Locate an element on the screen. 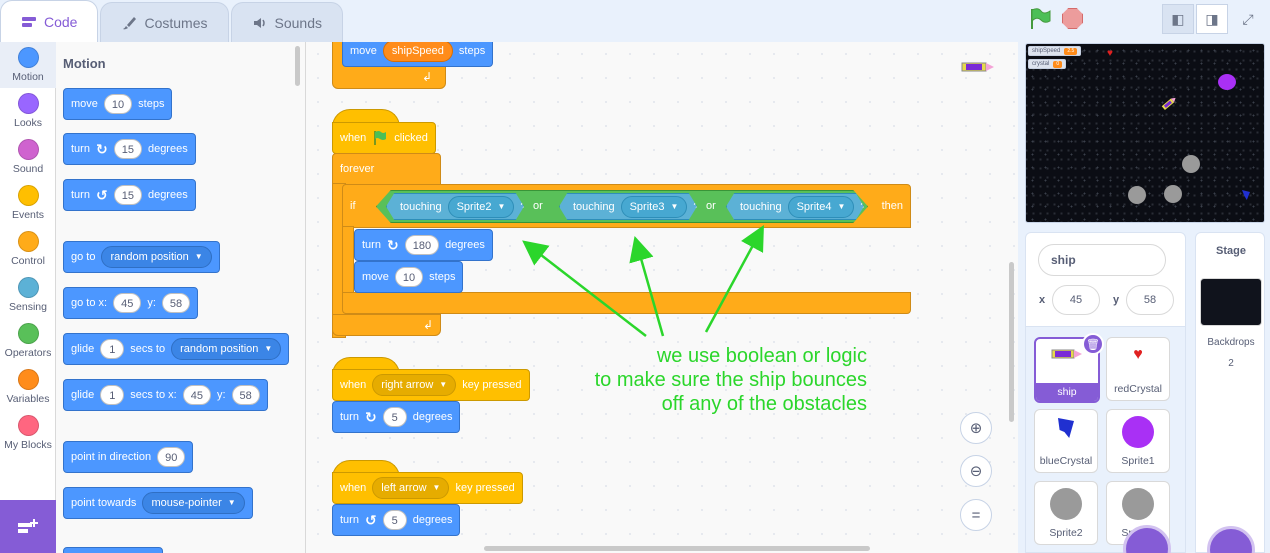 The image size is (1270, 553). fullscreen-icon: ⤢ is located at coordinates (1248, 18).